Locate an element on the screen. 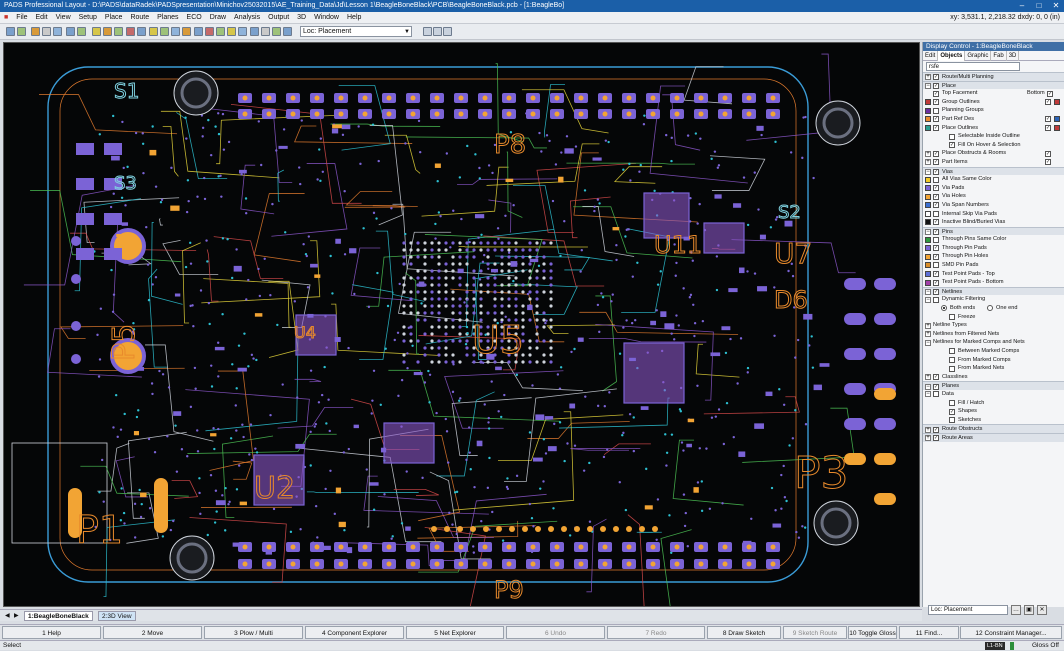  delete-icon: ✕ is located at coordinates (1042, 610).